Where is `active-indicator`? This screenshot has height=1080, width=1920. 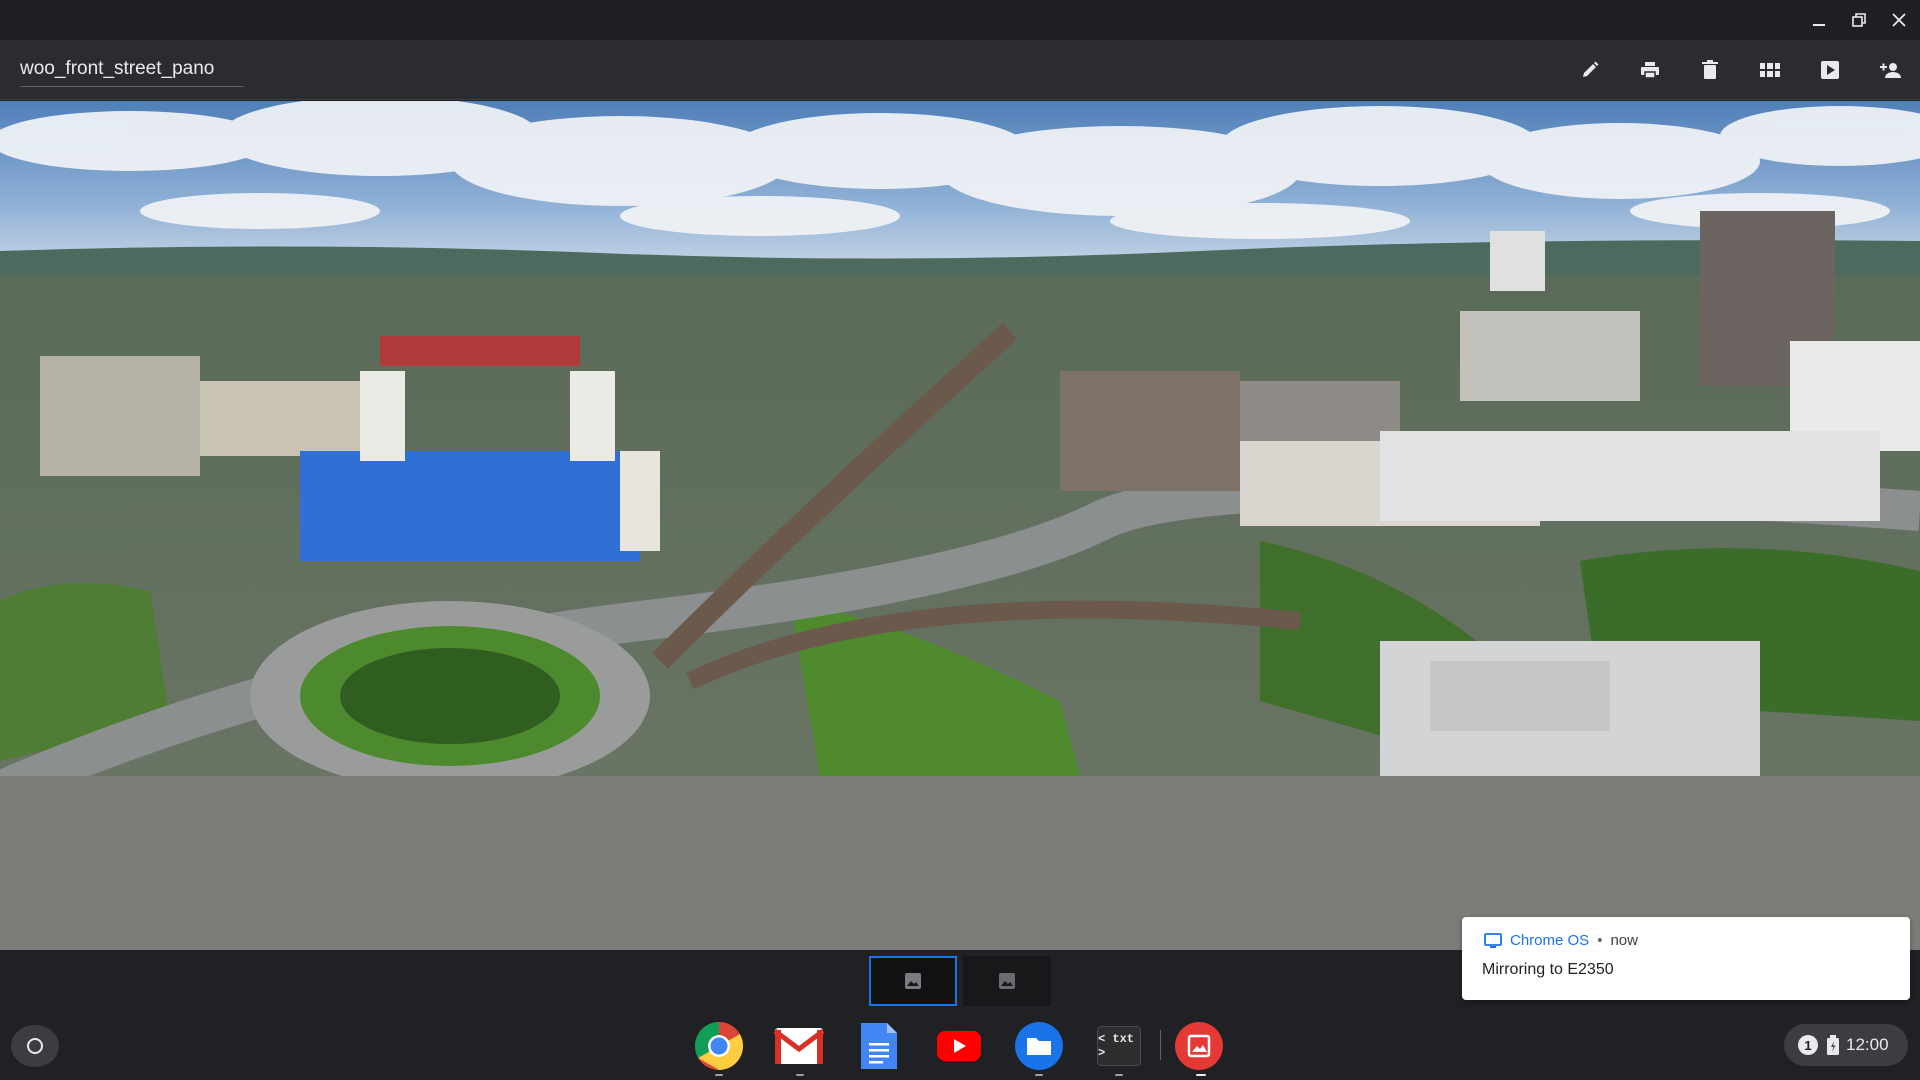 active-indicator is located at coordinates (1201, 1075).